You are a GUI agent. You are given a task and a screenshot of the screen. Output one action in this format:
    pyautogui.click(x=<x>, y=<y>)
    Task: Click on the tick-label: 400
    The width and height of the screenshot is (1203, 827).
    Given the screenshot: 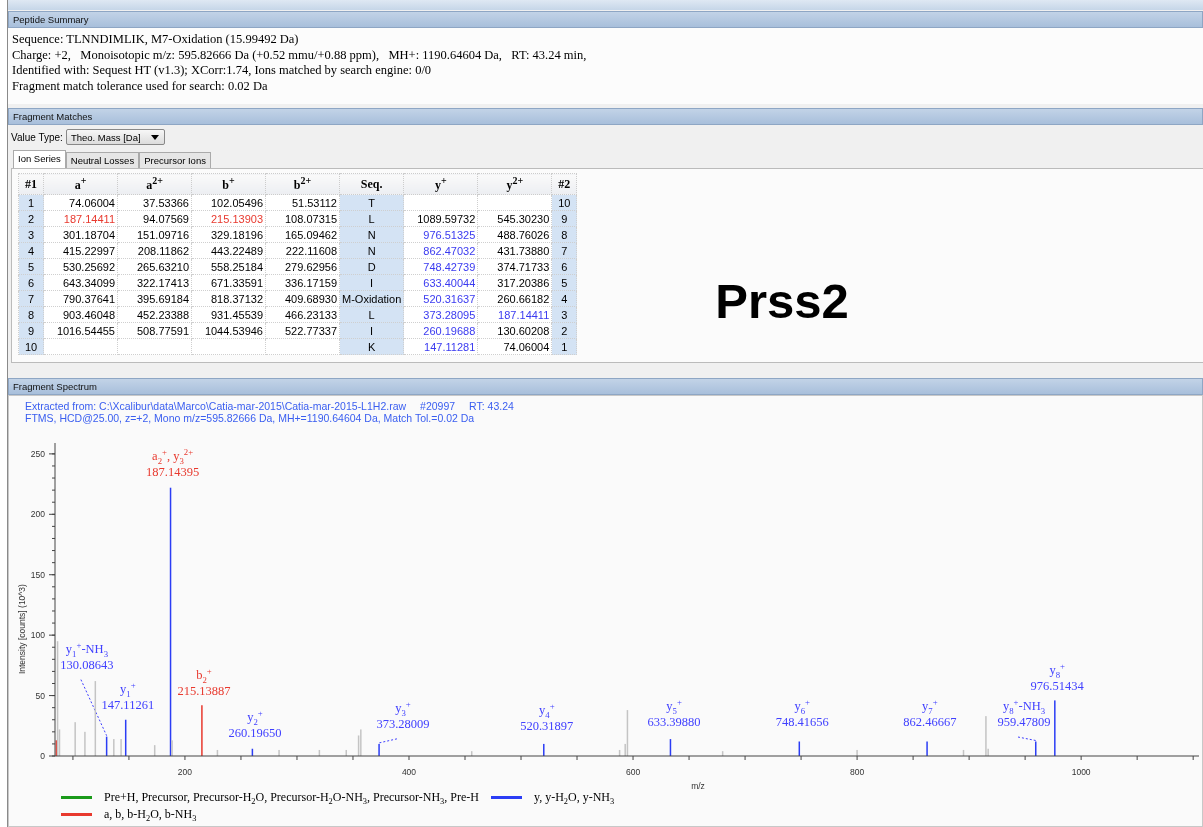 What is the action you would take?
    pyautogui.click(x=409, y=772)
    